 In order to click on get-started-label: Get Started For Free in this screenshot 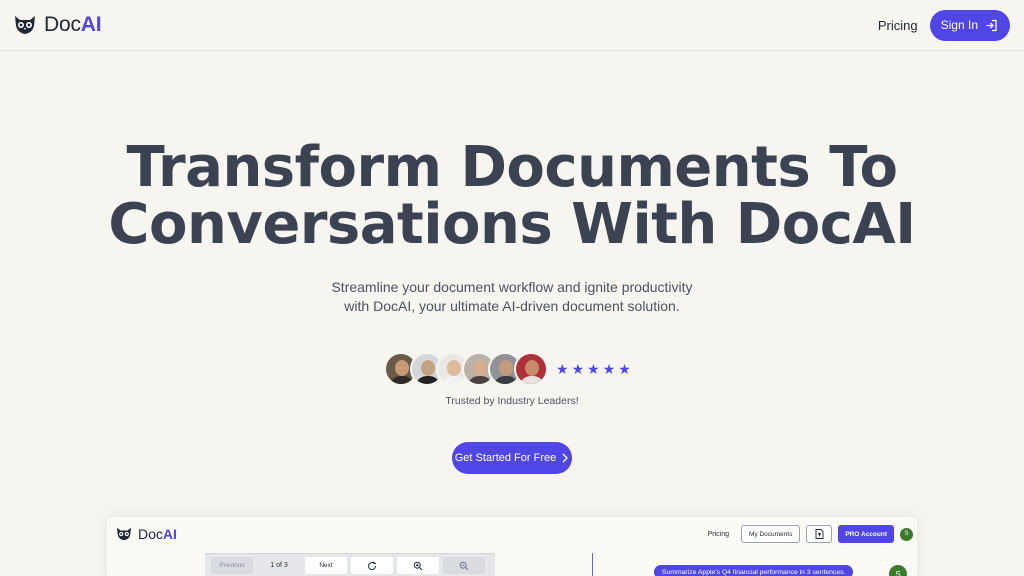, I will do `click(505, 458)`.